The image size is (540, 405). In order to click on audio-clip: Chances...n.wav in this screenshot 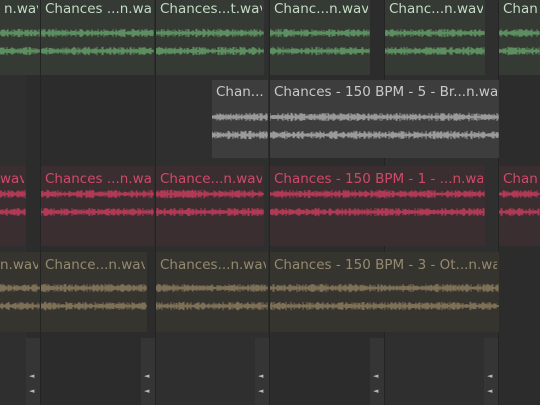, I will do `click(212, 292)`.